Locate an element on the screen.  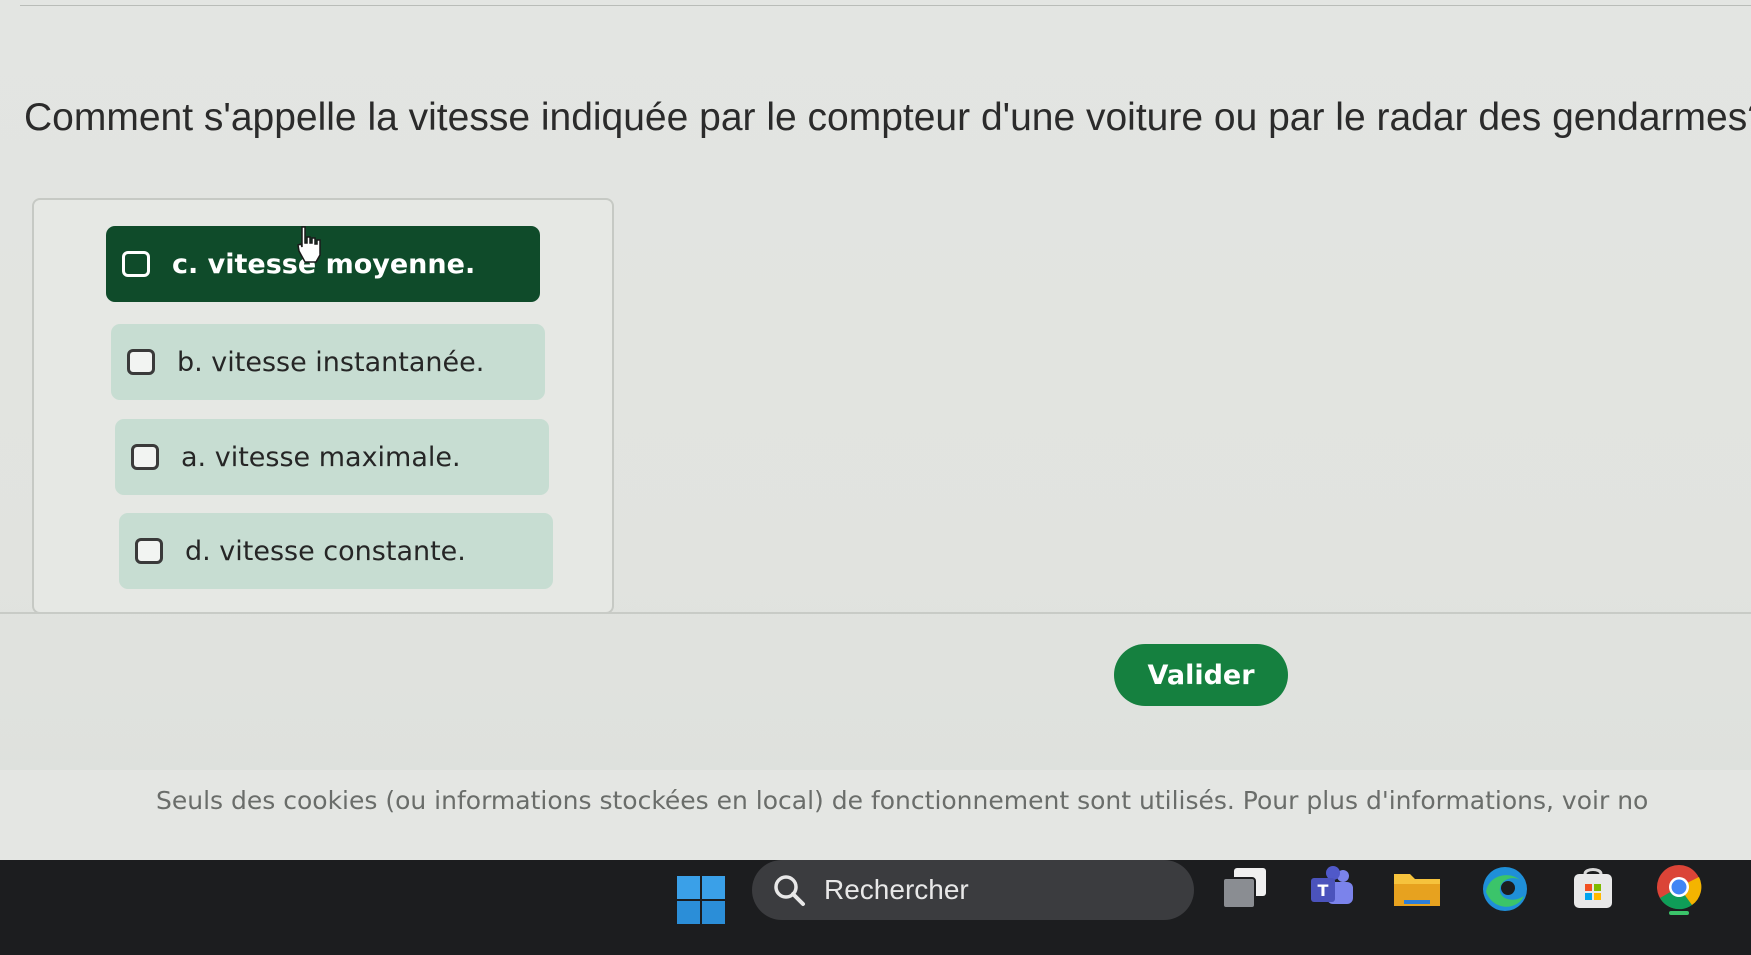
answer-option-b: b. vitesse instantanée. is located at coordinates (328, 362).